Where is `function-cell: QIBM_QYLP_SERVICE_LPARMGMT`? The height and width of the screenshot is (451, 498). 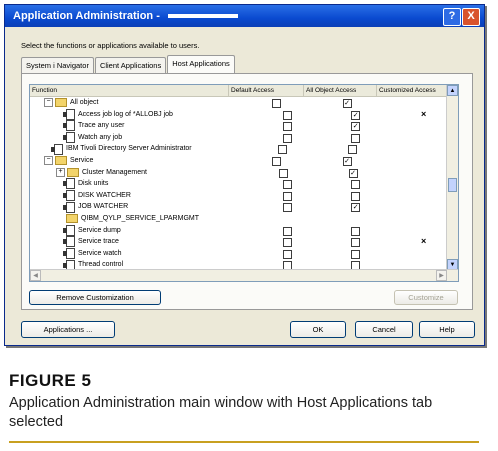 function-cell: QIBM_QYLP_SERVICE_LPARMGMT is located at coordinates (141, 219).